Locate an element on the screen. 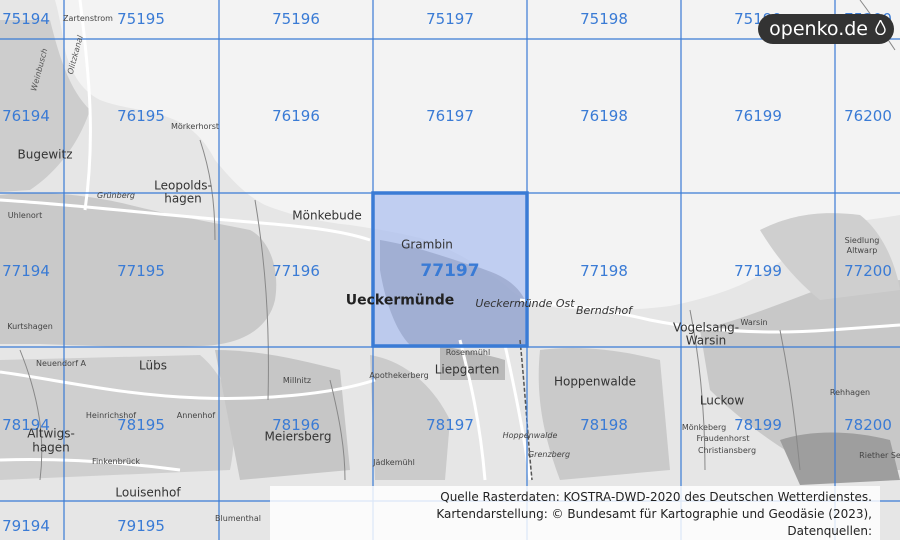 The image size is (900, 540). grid-label-79194: 79194 is located at coordinates (26, 526).